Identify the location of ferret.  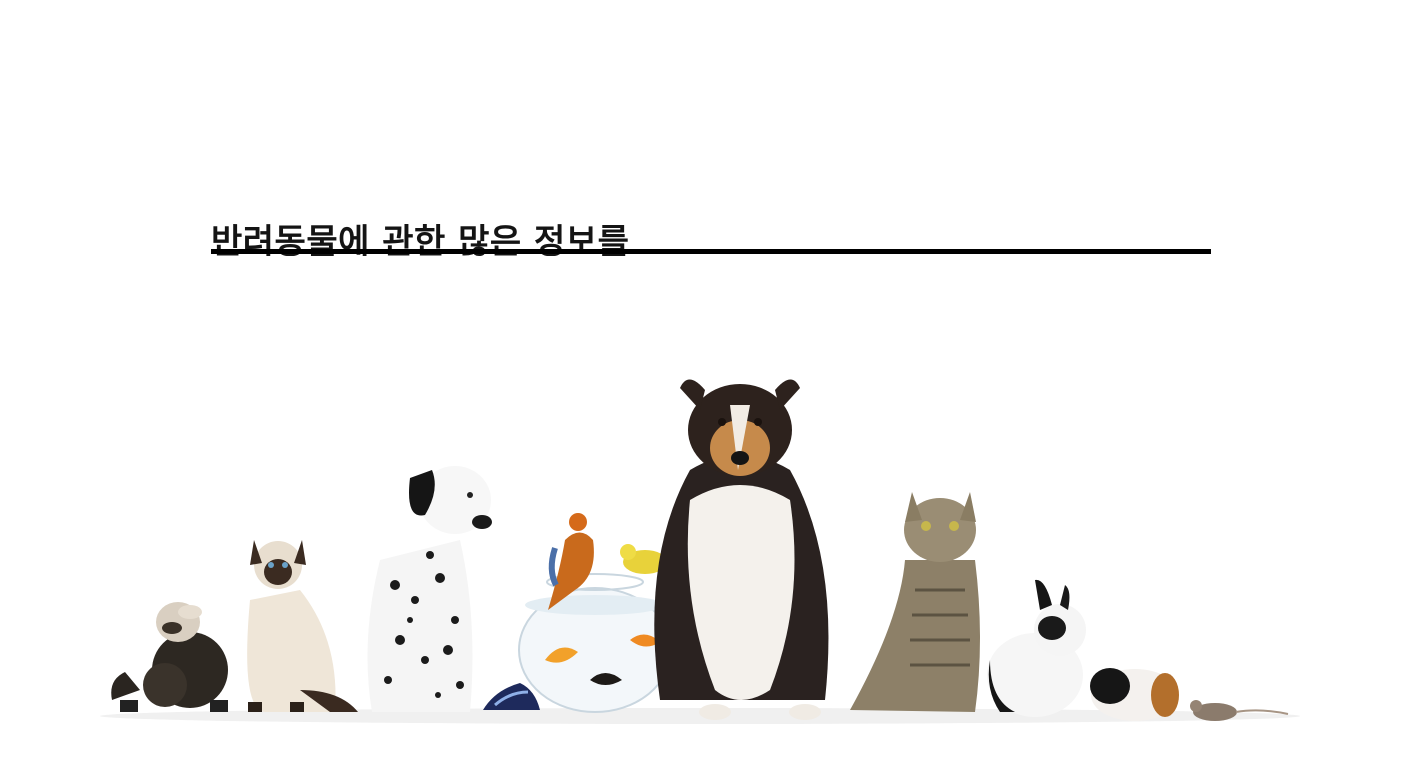
(169, 657).